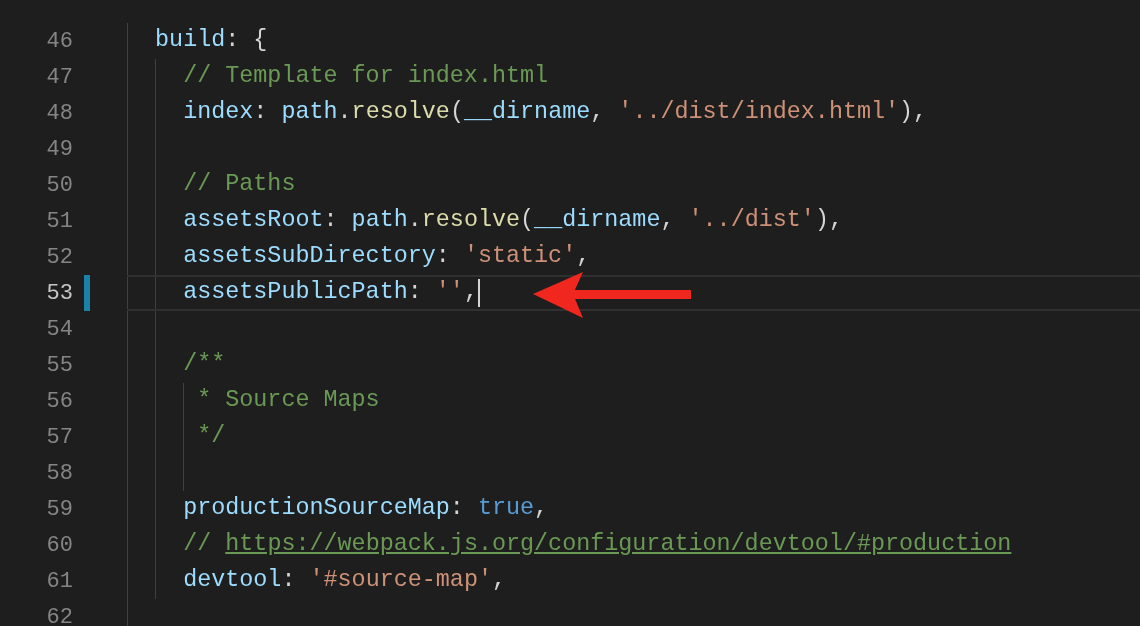 This screenshot has height=626, width=1140. I want to click on line-number: 50, so click(59, 185).